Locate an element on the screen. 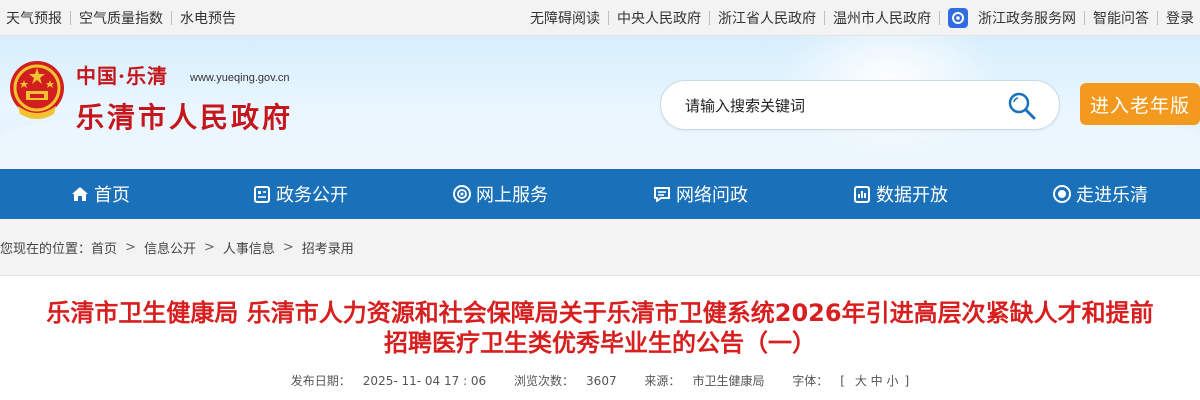  breadcrumb-recruitment: 招考录用 is located at coordinates (328, 247).